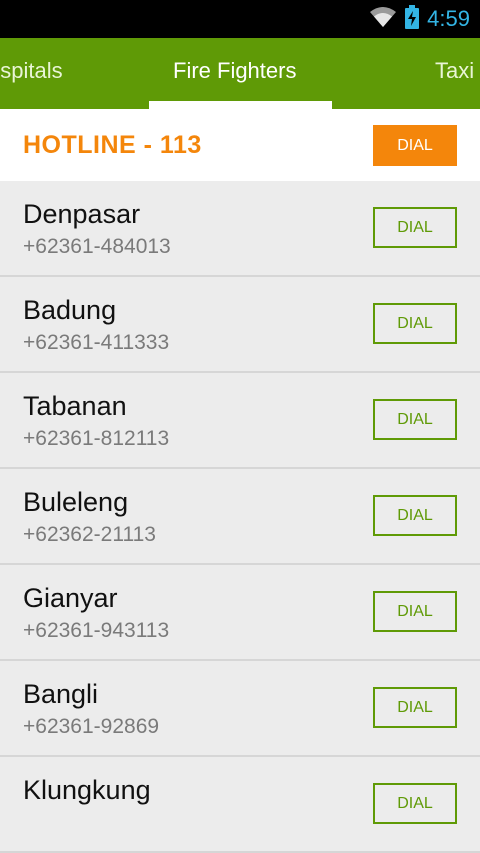 This screenshot has height=853, width=480. What do you see at coordinates (240, 325) in the screenshot?
I see `list-item: Badung +62361-411333 DIAL` at bounding box center [240, 325].